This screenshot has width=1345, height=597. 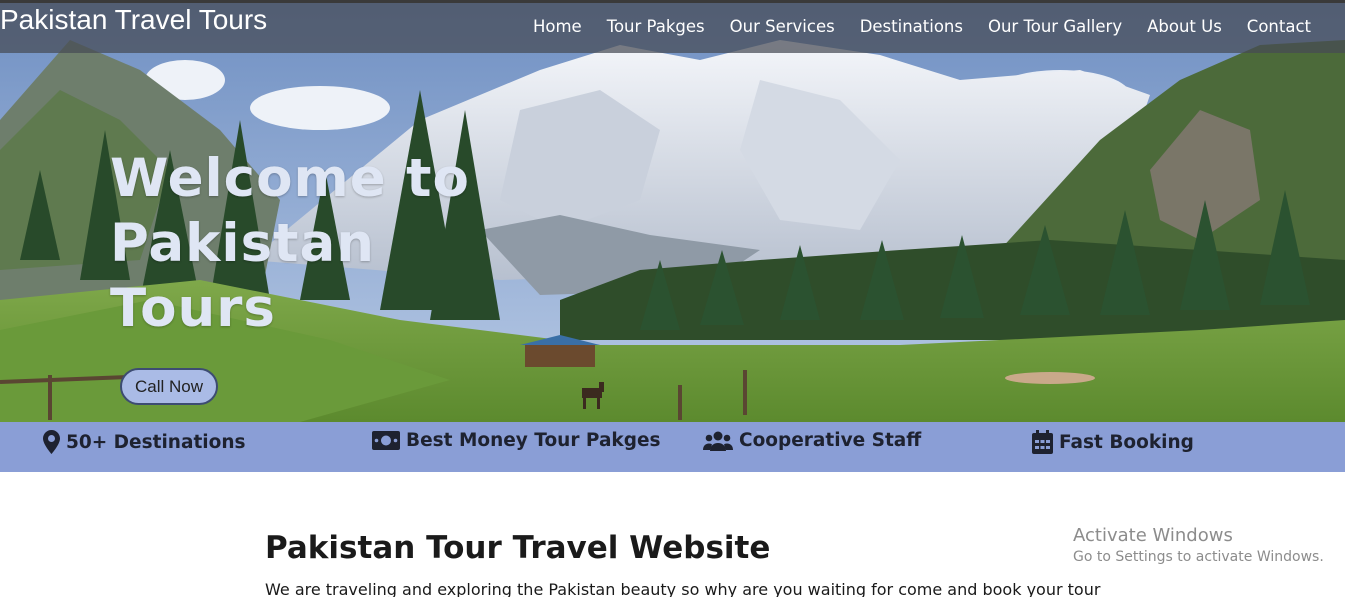 I want to click on feature-label: 50+ Destinations, so click(x=156, y=442).